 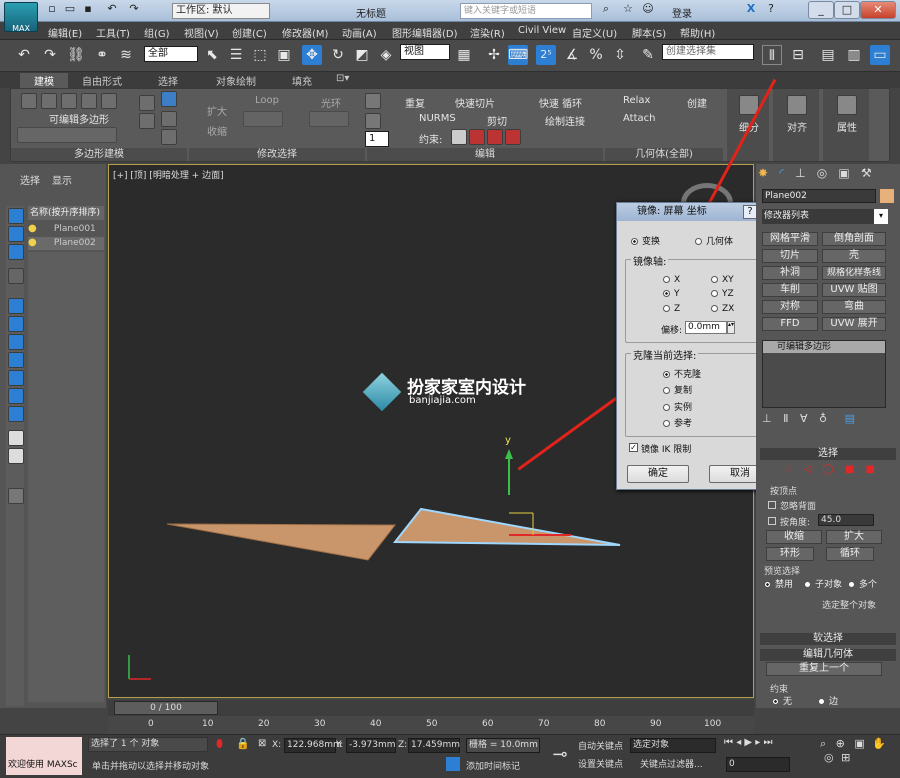 I want to click on explorer-tab-display: 显示, so click(x=62, y=179).